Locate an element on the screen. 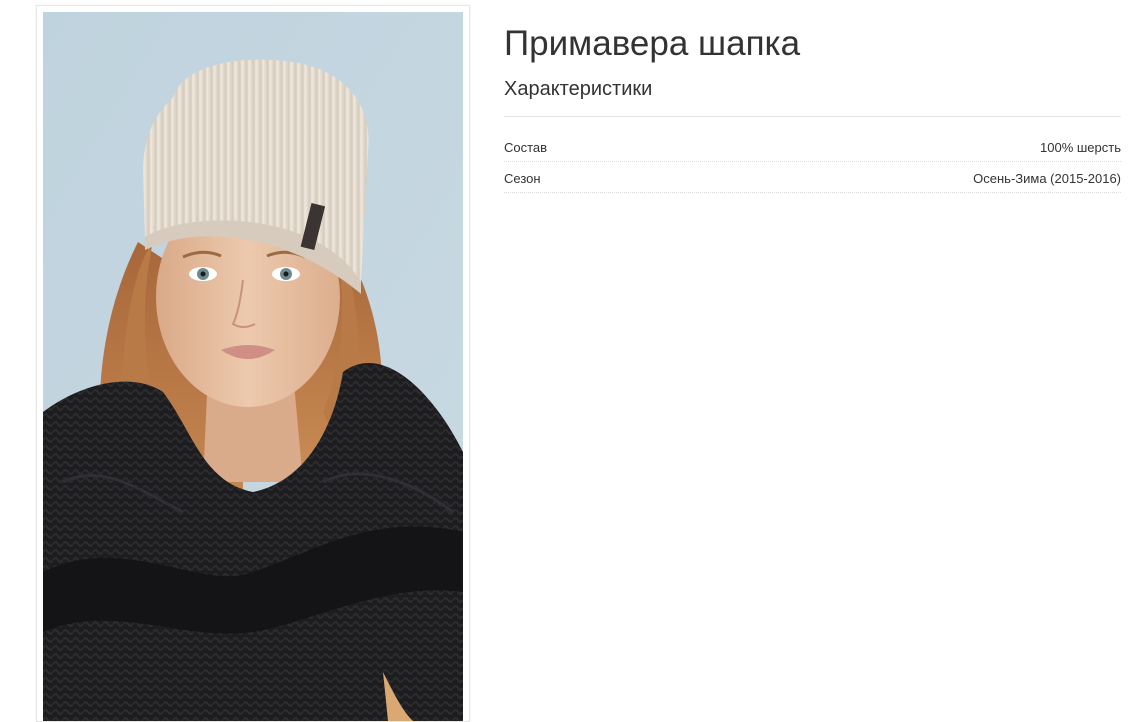 This screenshot has width=1129, height=722. product-title: Примавера шапка is located at coordinates (652, 43).